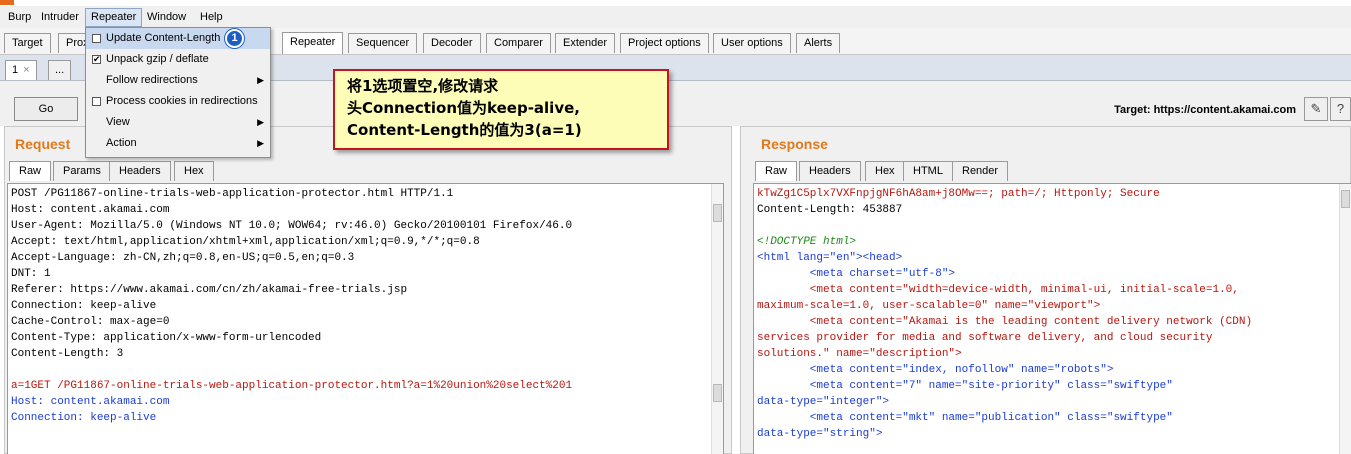  I want to click on tab-comparer: Comparer, so click(518, 43).